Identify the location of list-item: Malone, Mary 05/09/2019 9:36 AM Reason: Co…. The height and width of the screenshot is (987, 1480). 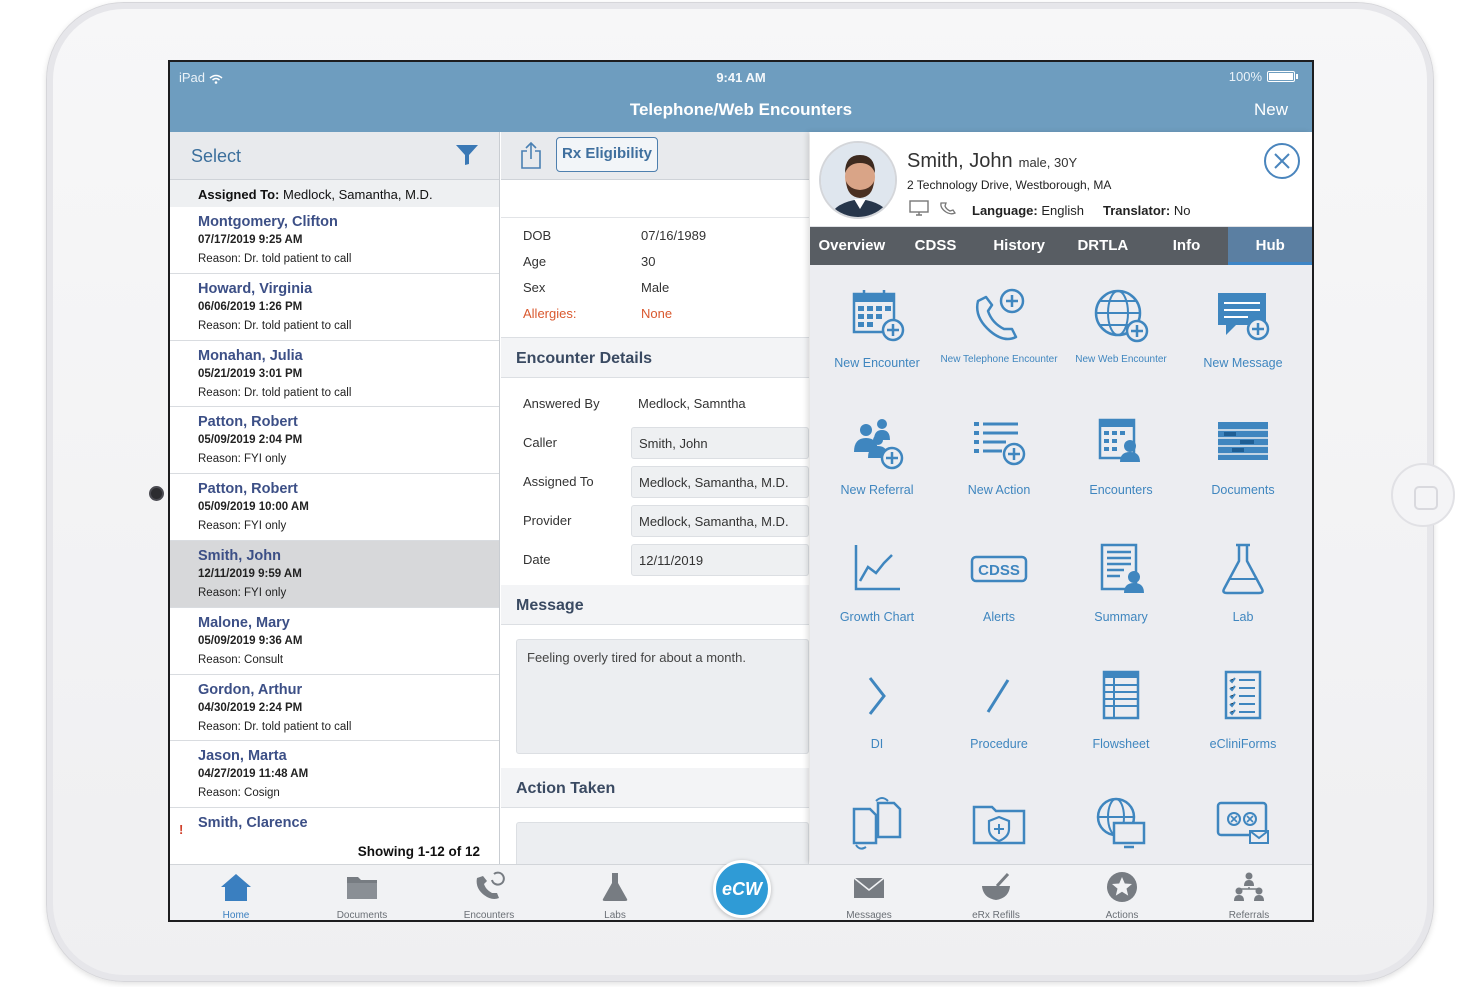
(334, 641).